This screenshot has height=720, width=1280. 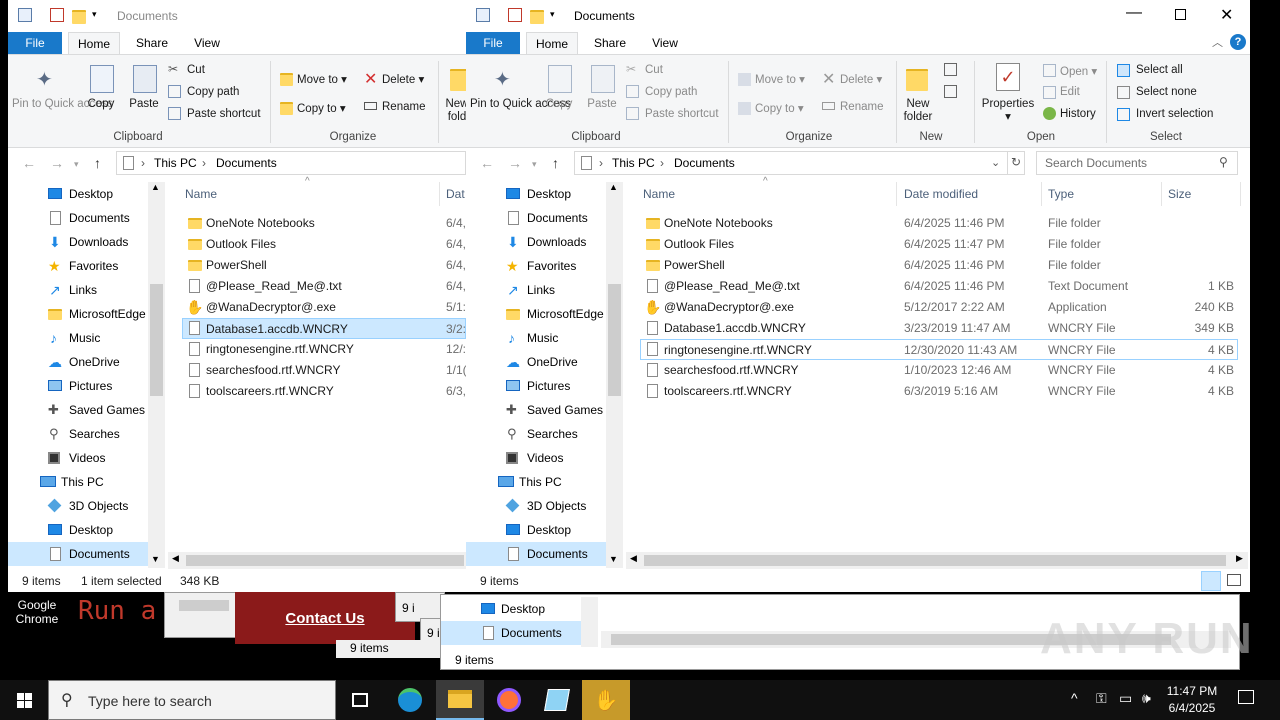 I want to click on column-header-date: Dat, so click(x=455, y=194).